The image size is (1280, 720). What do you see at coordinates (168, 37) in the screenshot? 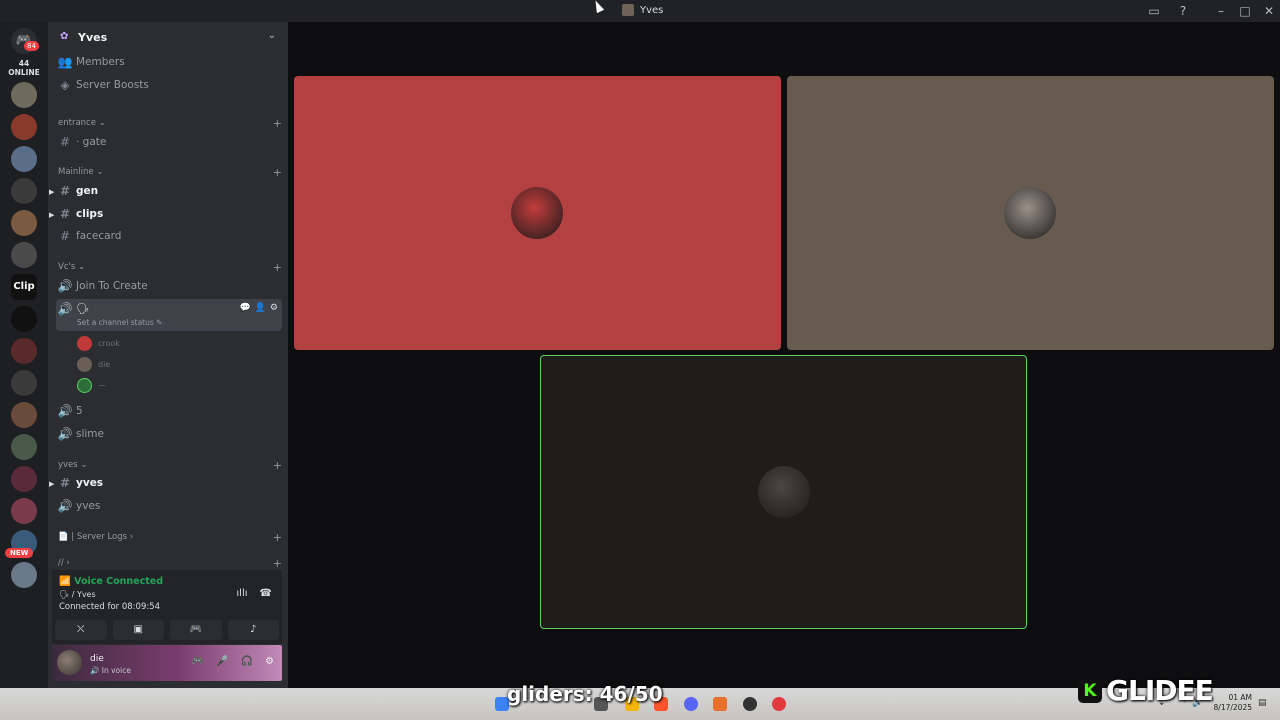
I see `server-header: ✿ Yves ⌄` at bounding box center [168, 37].